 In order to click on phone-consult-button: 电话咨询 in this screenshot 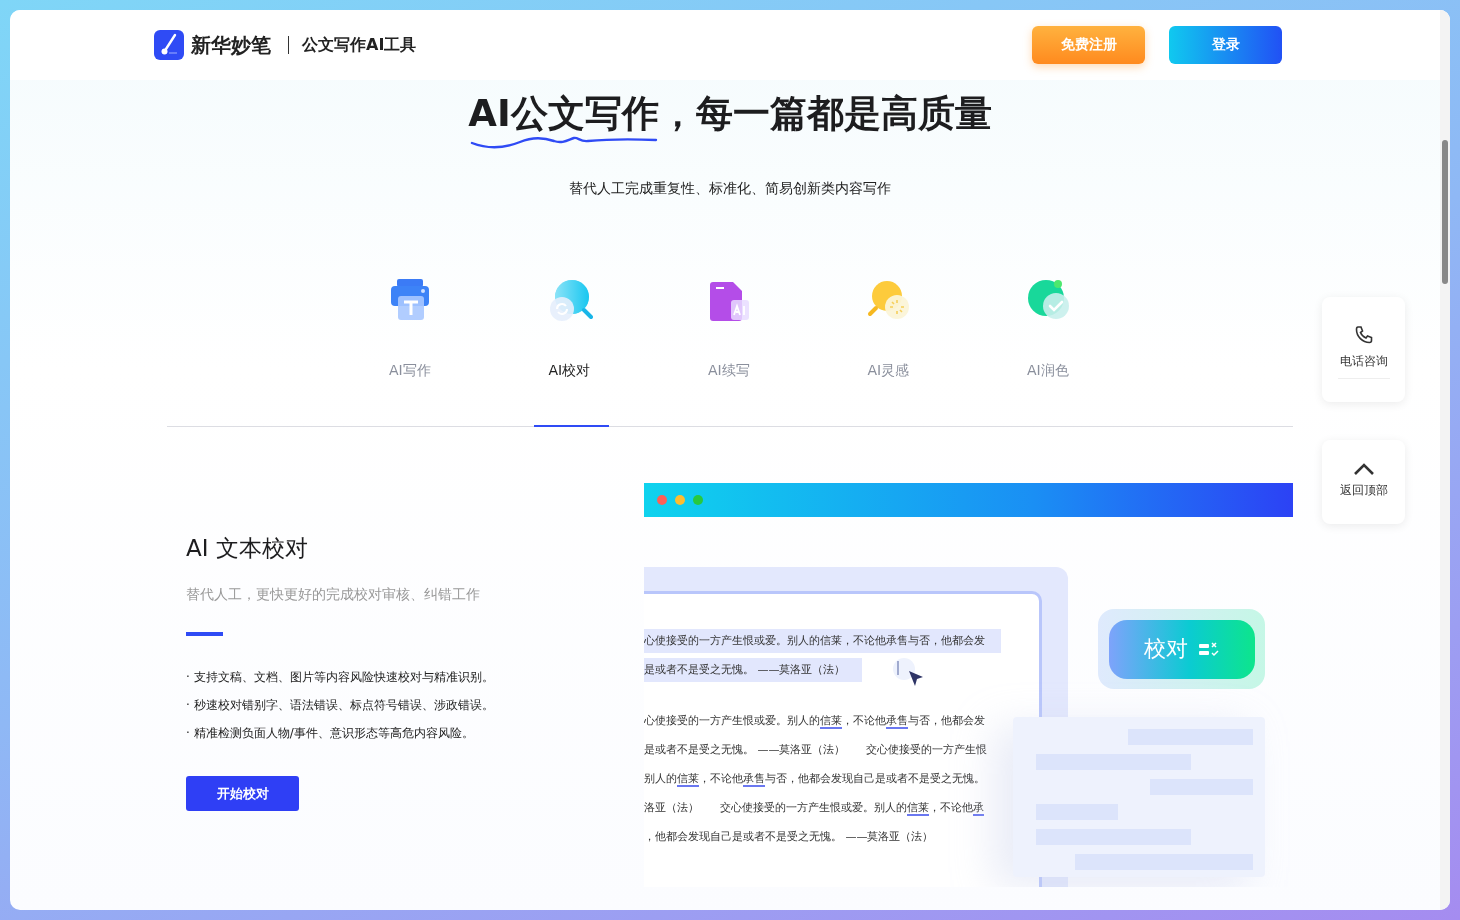, I will do `click(1363, 349)`.